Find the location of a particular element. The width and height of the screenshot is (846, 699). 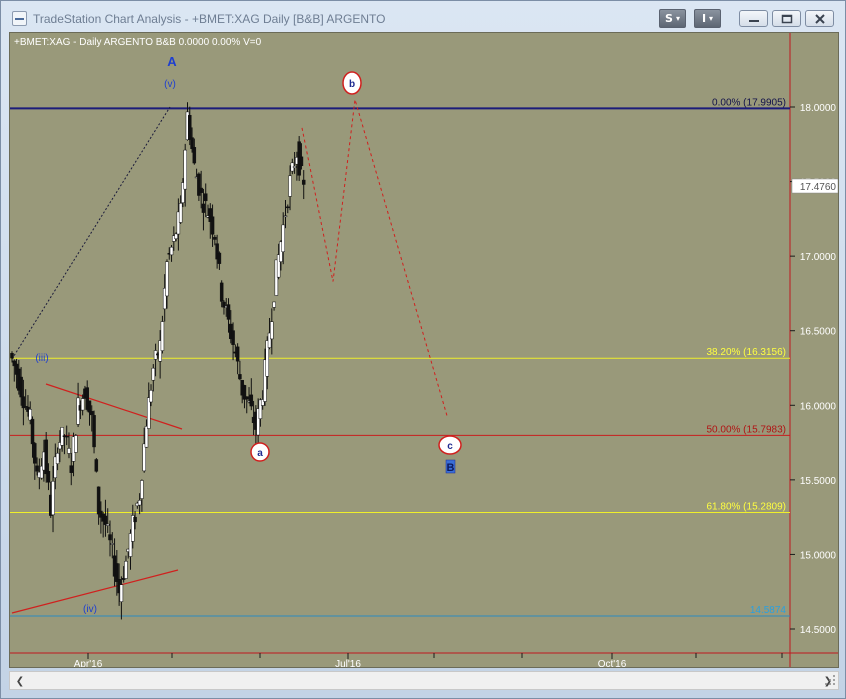

maximize-button is located at coordinates (786, 18).